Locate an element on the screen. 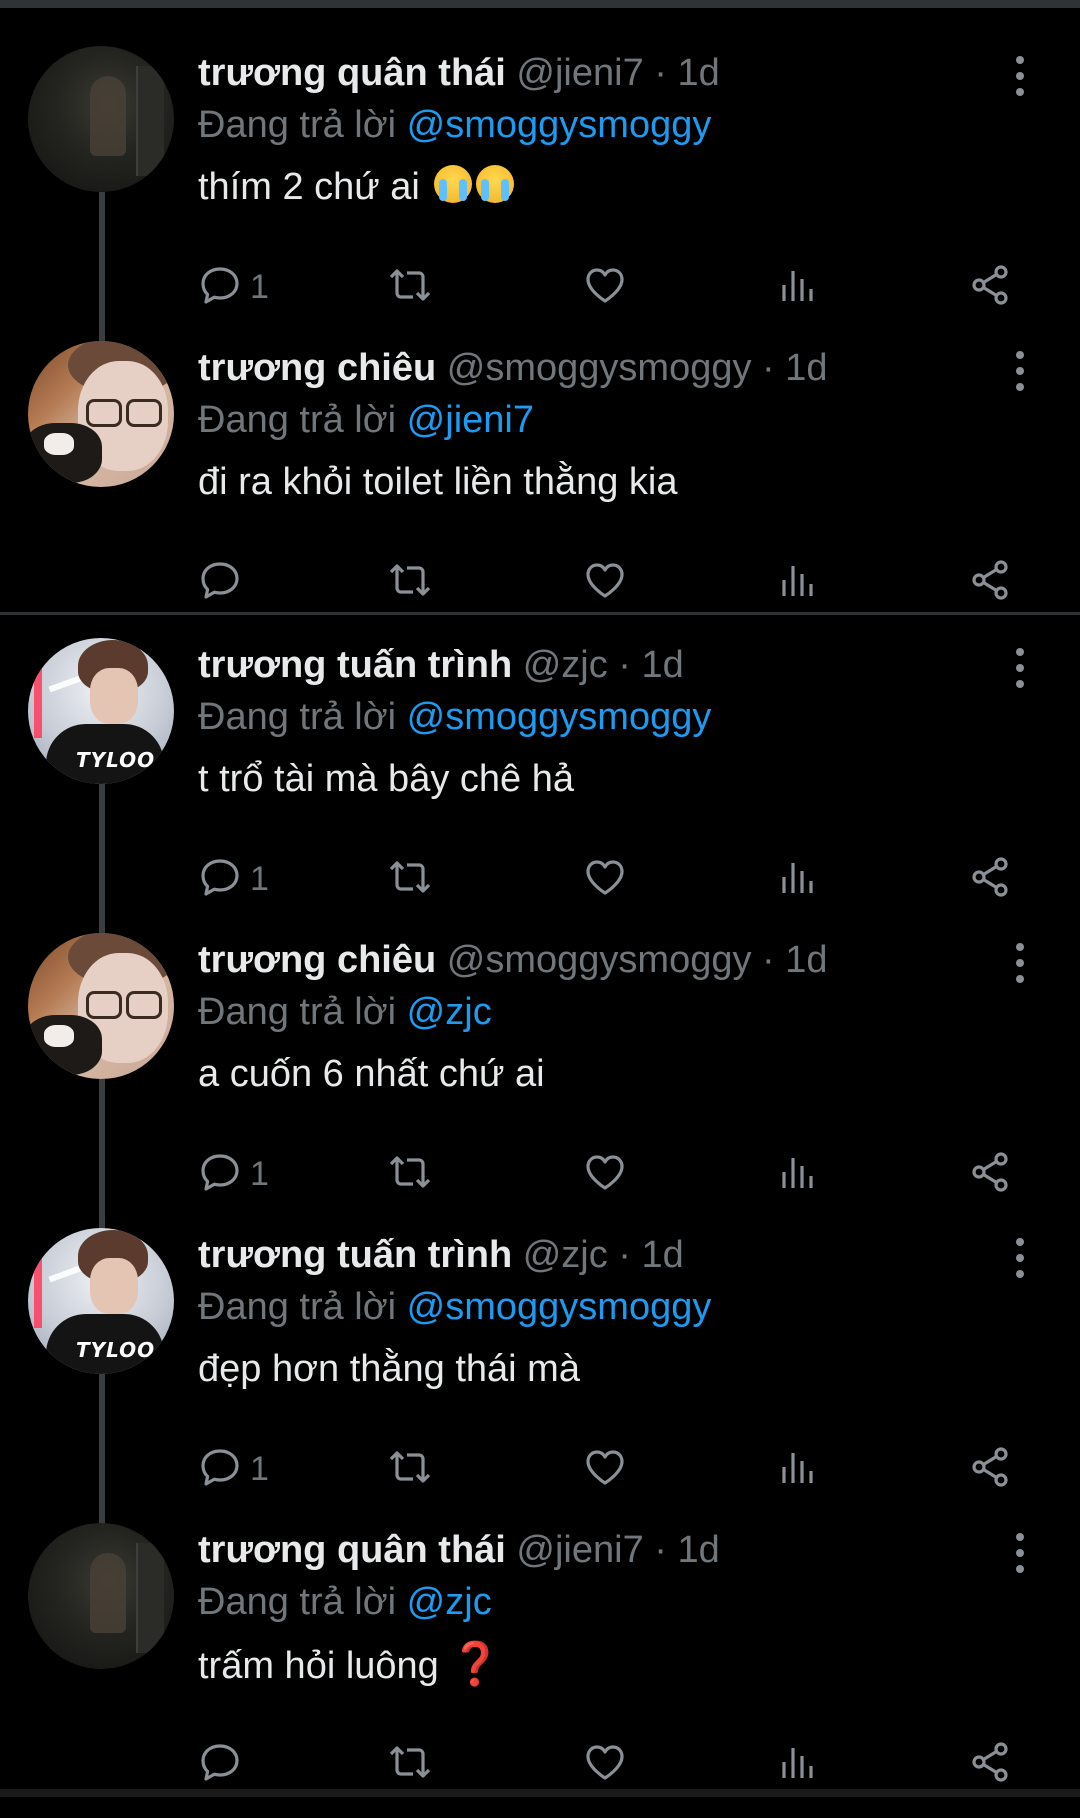 The image size is (1080, 1818). reply-mention-link: @jieni7 is located at coordinates (470, 420).